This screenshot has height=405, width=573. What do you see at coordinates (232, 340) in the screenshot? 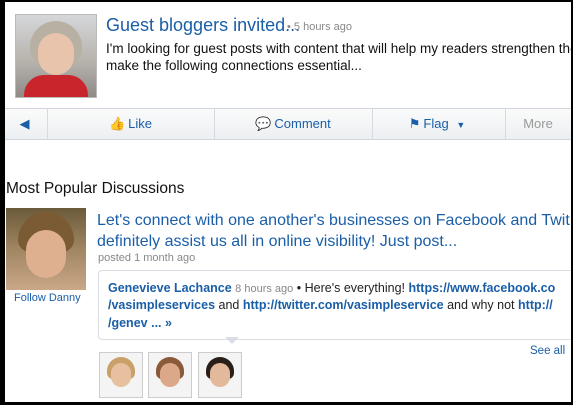
I see `comment-pointer` at bounding box center [232, 340].